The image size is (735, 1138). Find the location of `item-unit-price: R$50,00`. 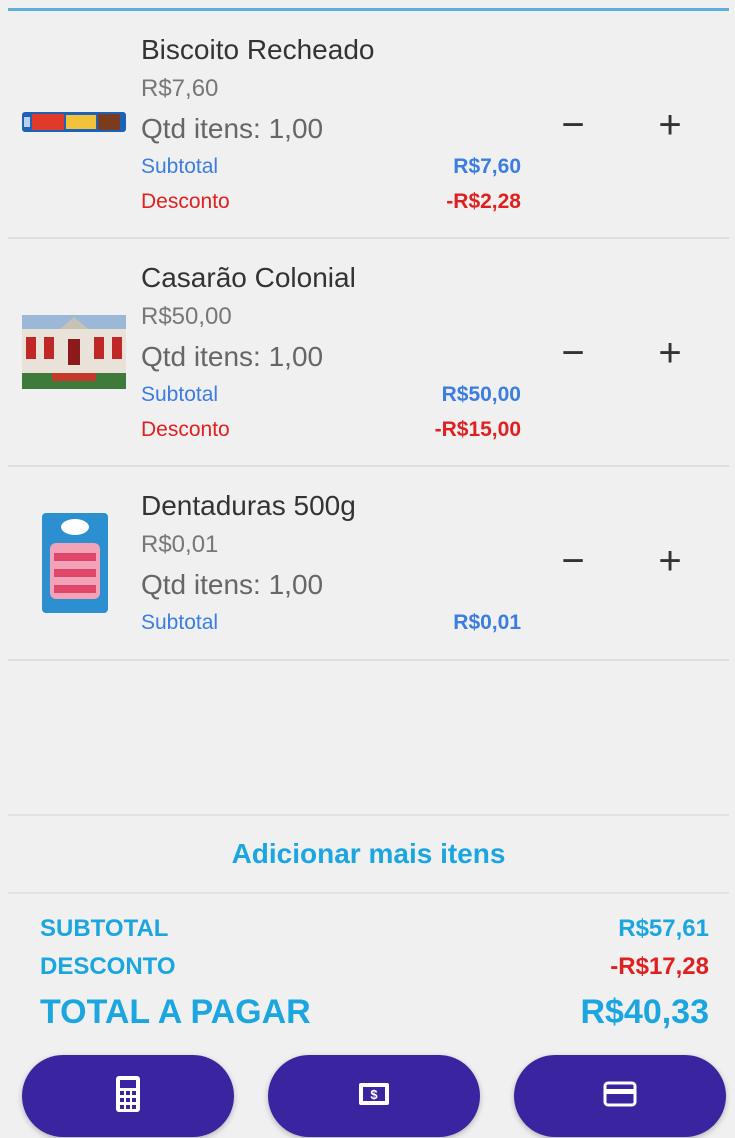

item-unit-price: R$50,00 is located at coordinates (186, 316).